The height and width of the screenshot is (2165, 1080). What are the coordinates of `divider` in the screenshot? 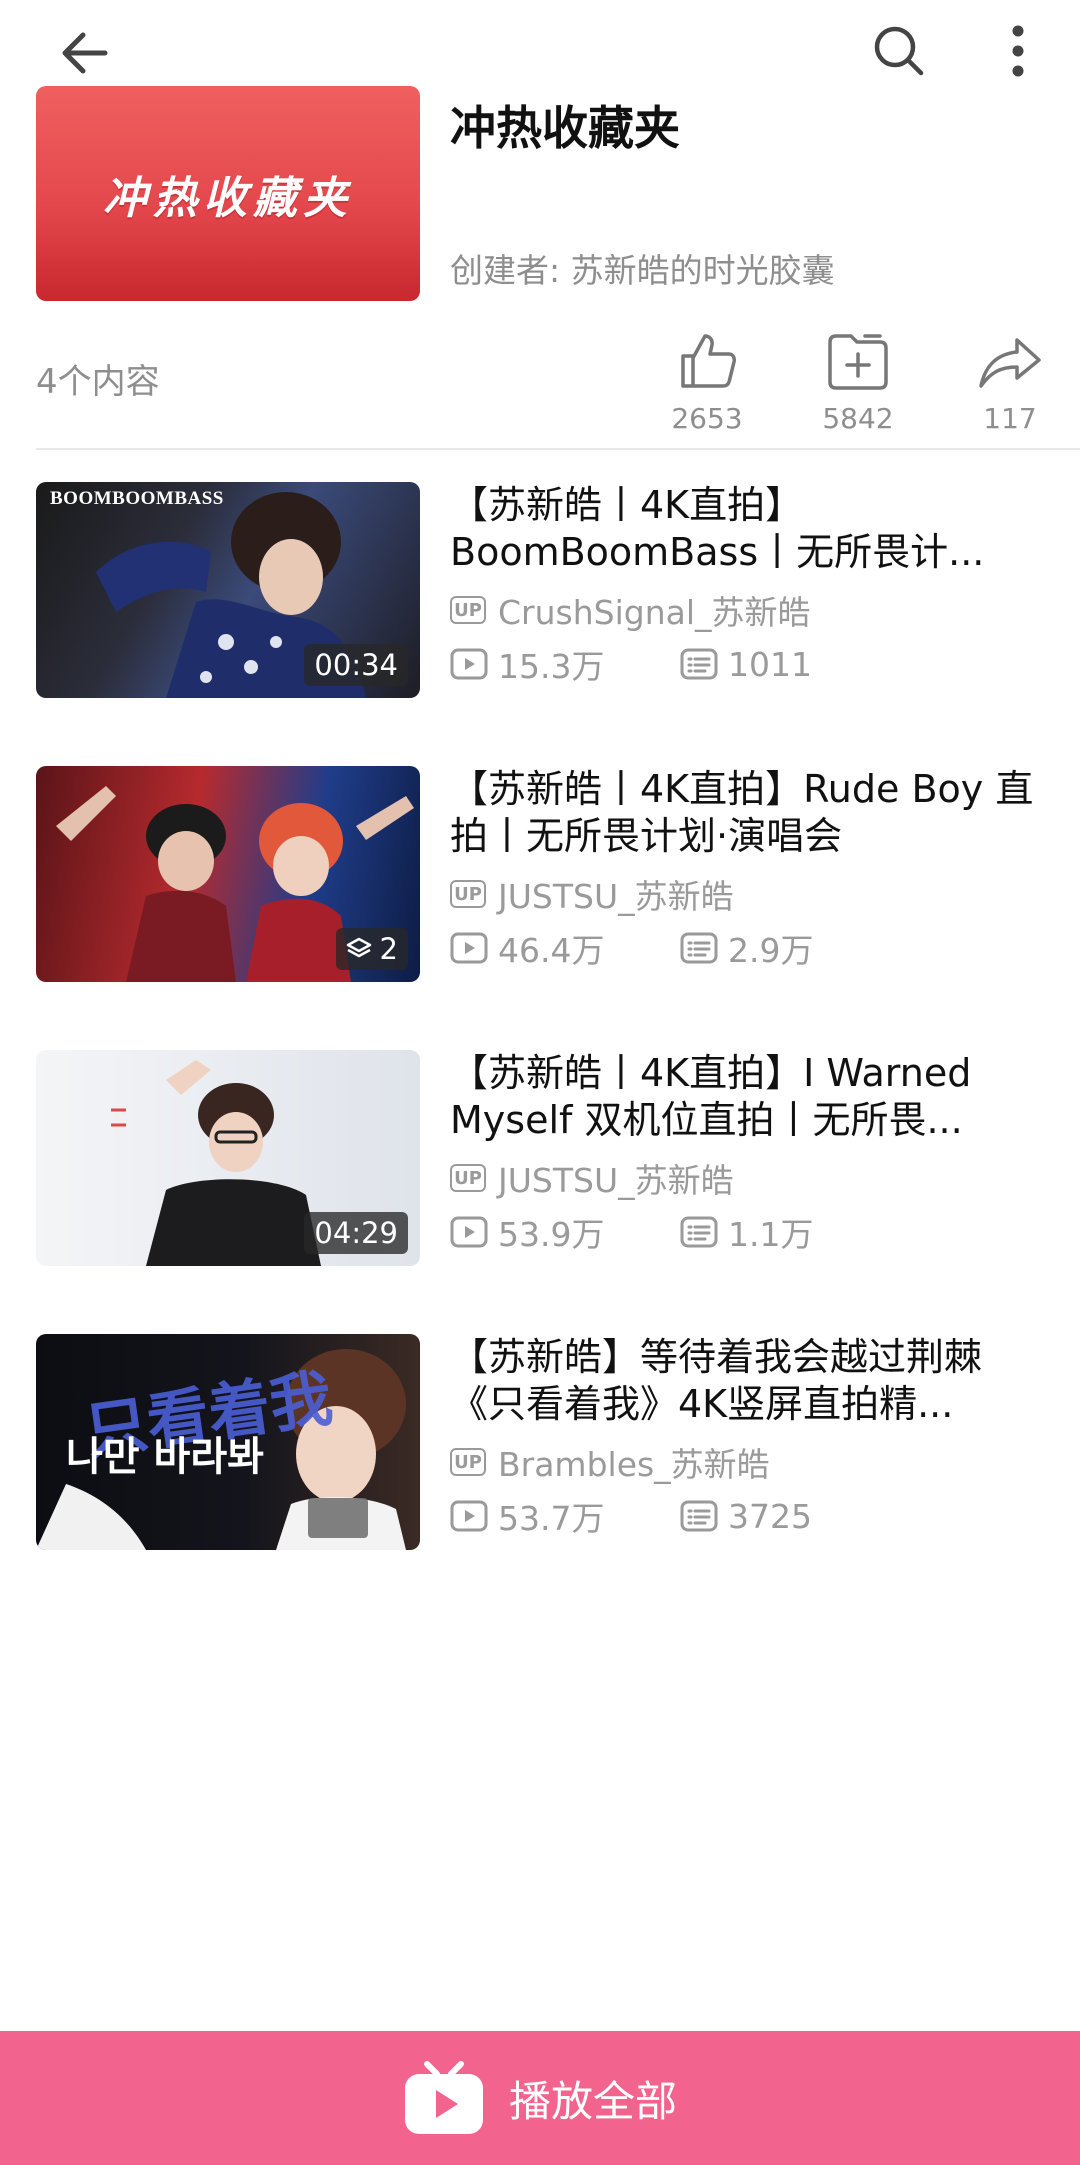 It's located at (558, 449).